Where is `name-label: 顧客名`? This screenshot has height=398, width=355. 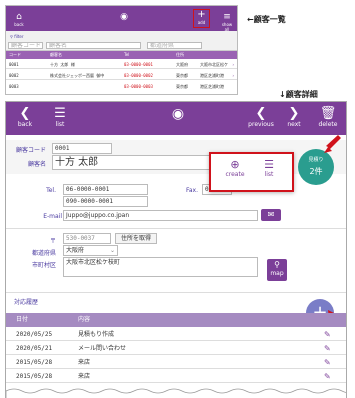
name-label: 顧客名 is located at coordinates (36, 164).